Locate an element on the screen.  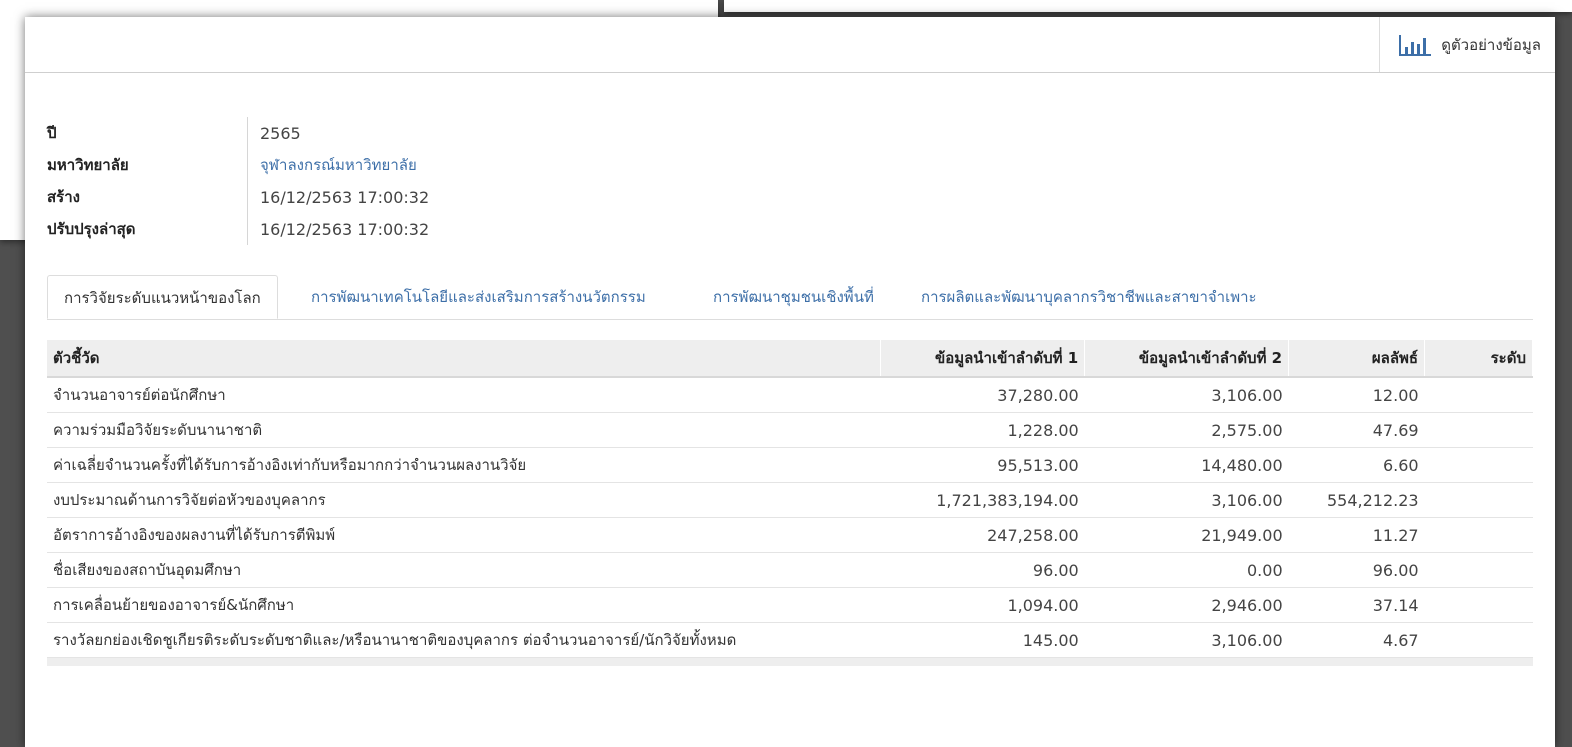
preview-data-label: ดูตัวอย่างข้อมูล is located at coordinates (1491, 44).